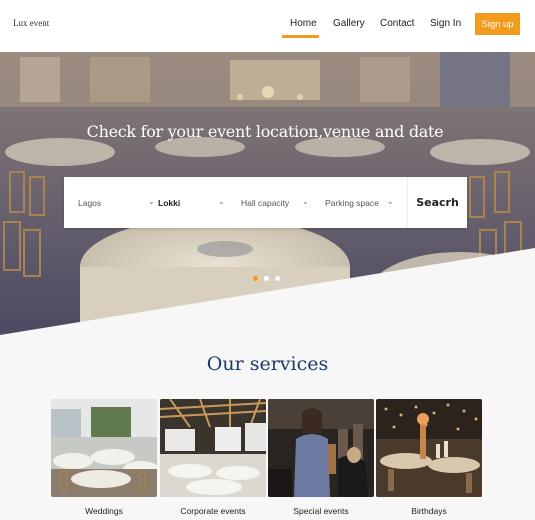  Describe the element at coordinates (445, 23) in the screenshot. I see `nav-signin-link: Sign In` at that location.